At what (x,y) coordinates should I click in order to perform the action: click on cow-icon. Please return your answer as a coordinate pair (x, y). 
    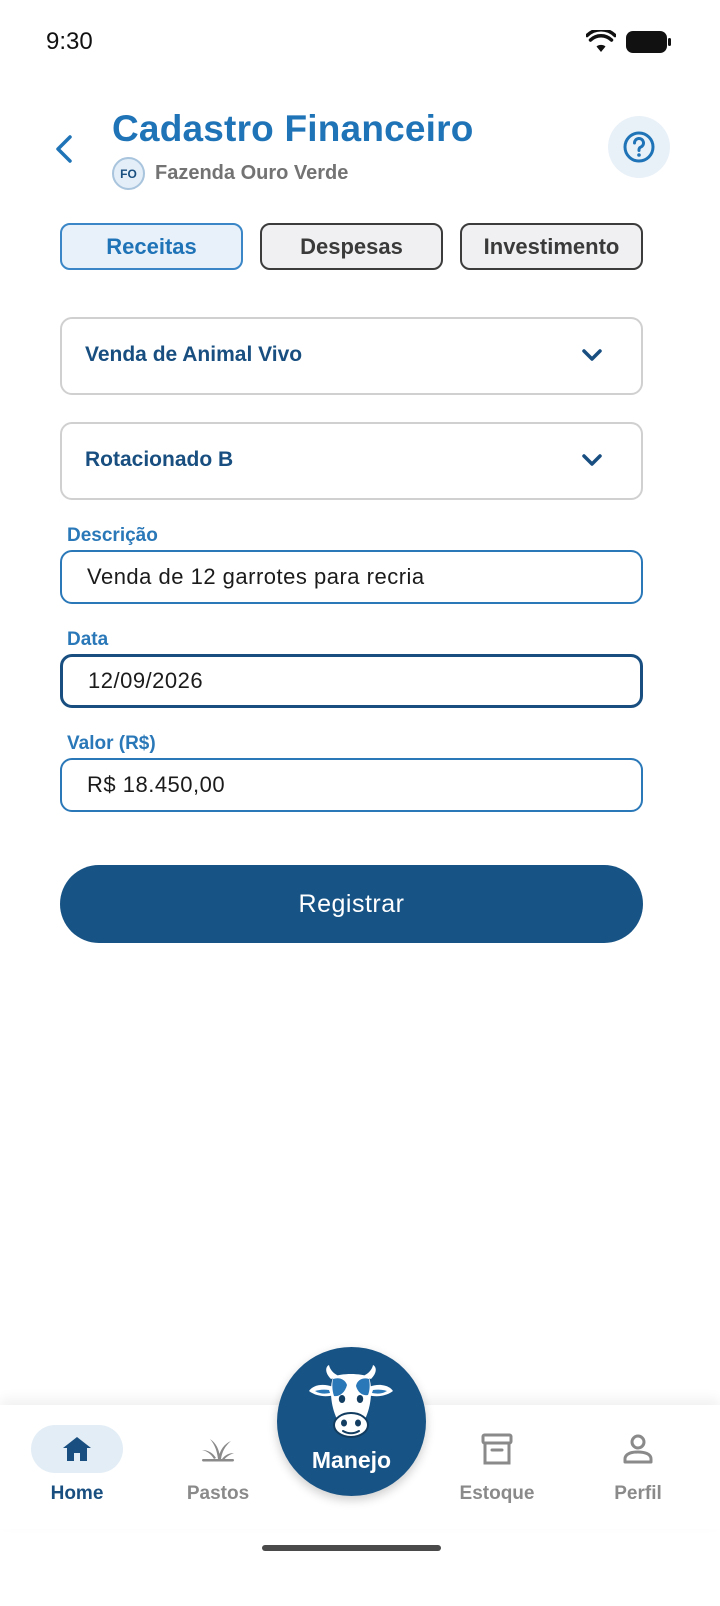
    Looking at the image, I should click on (351, 1401).